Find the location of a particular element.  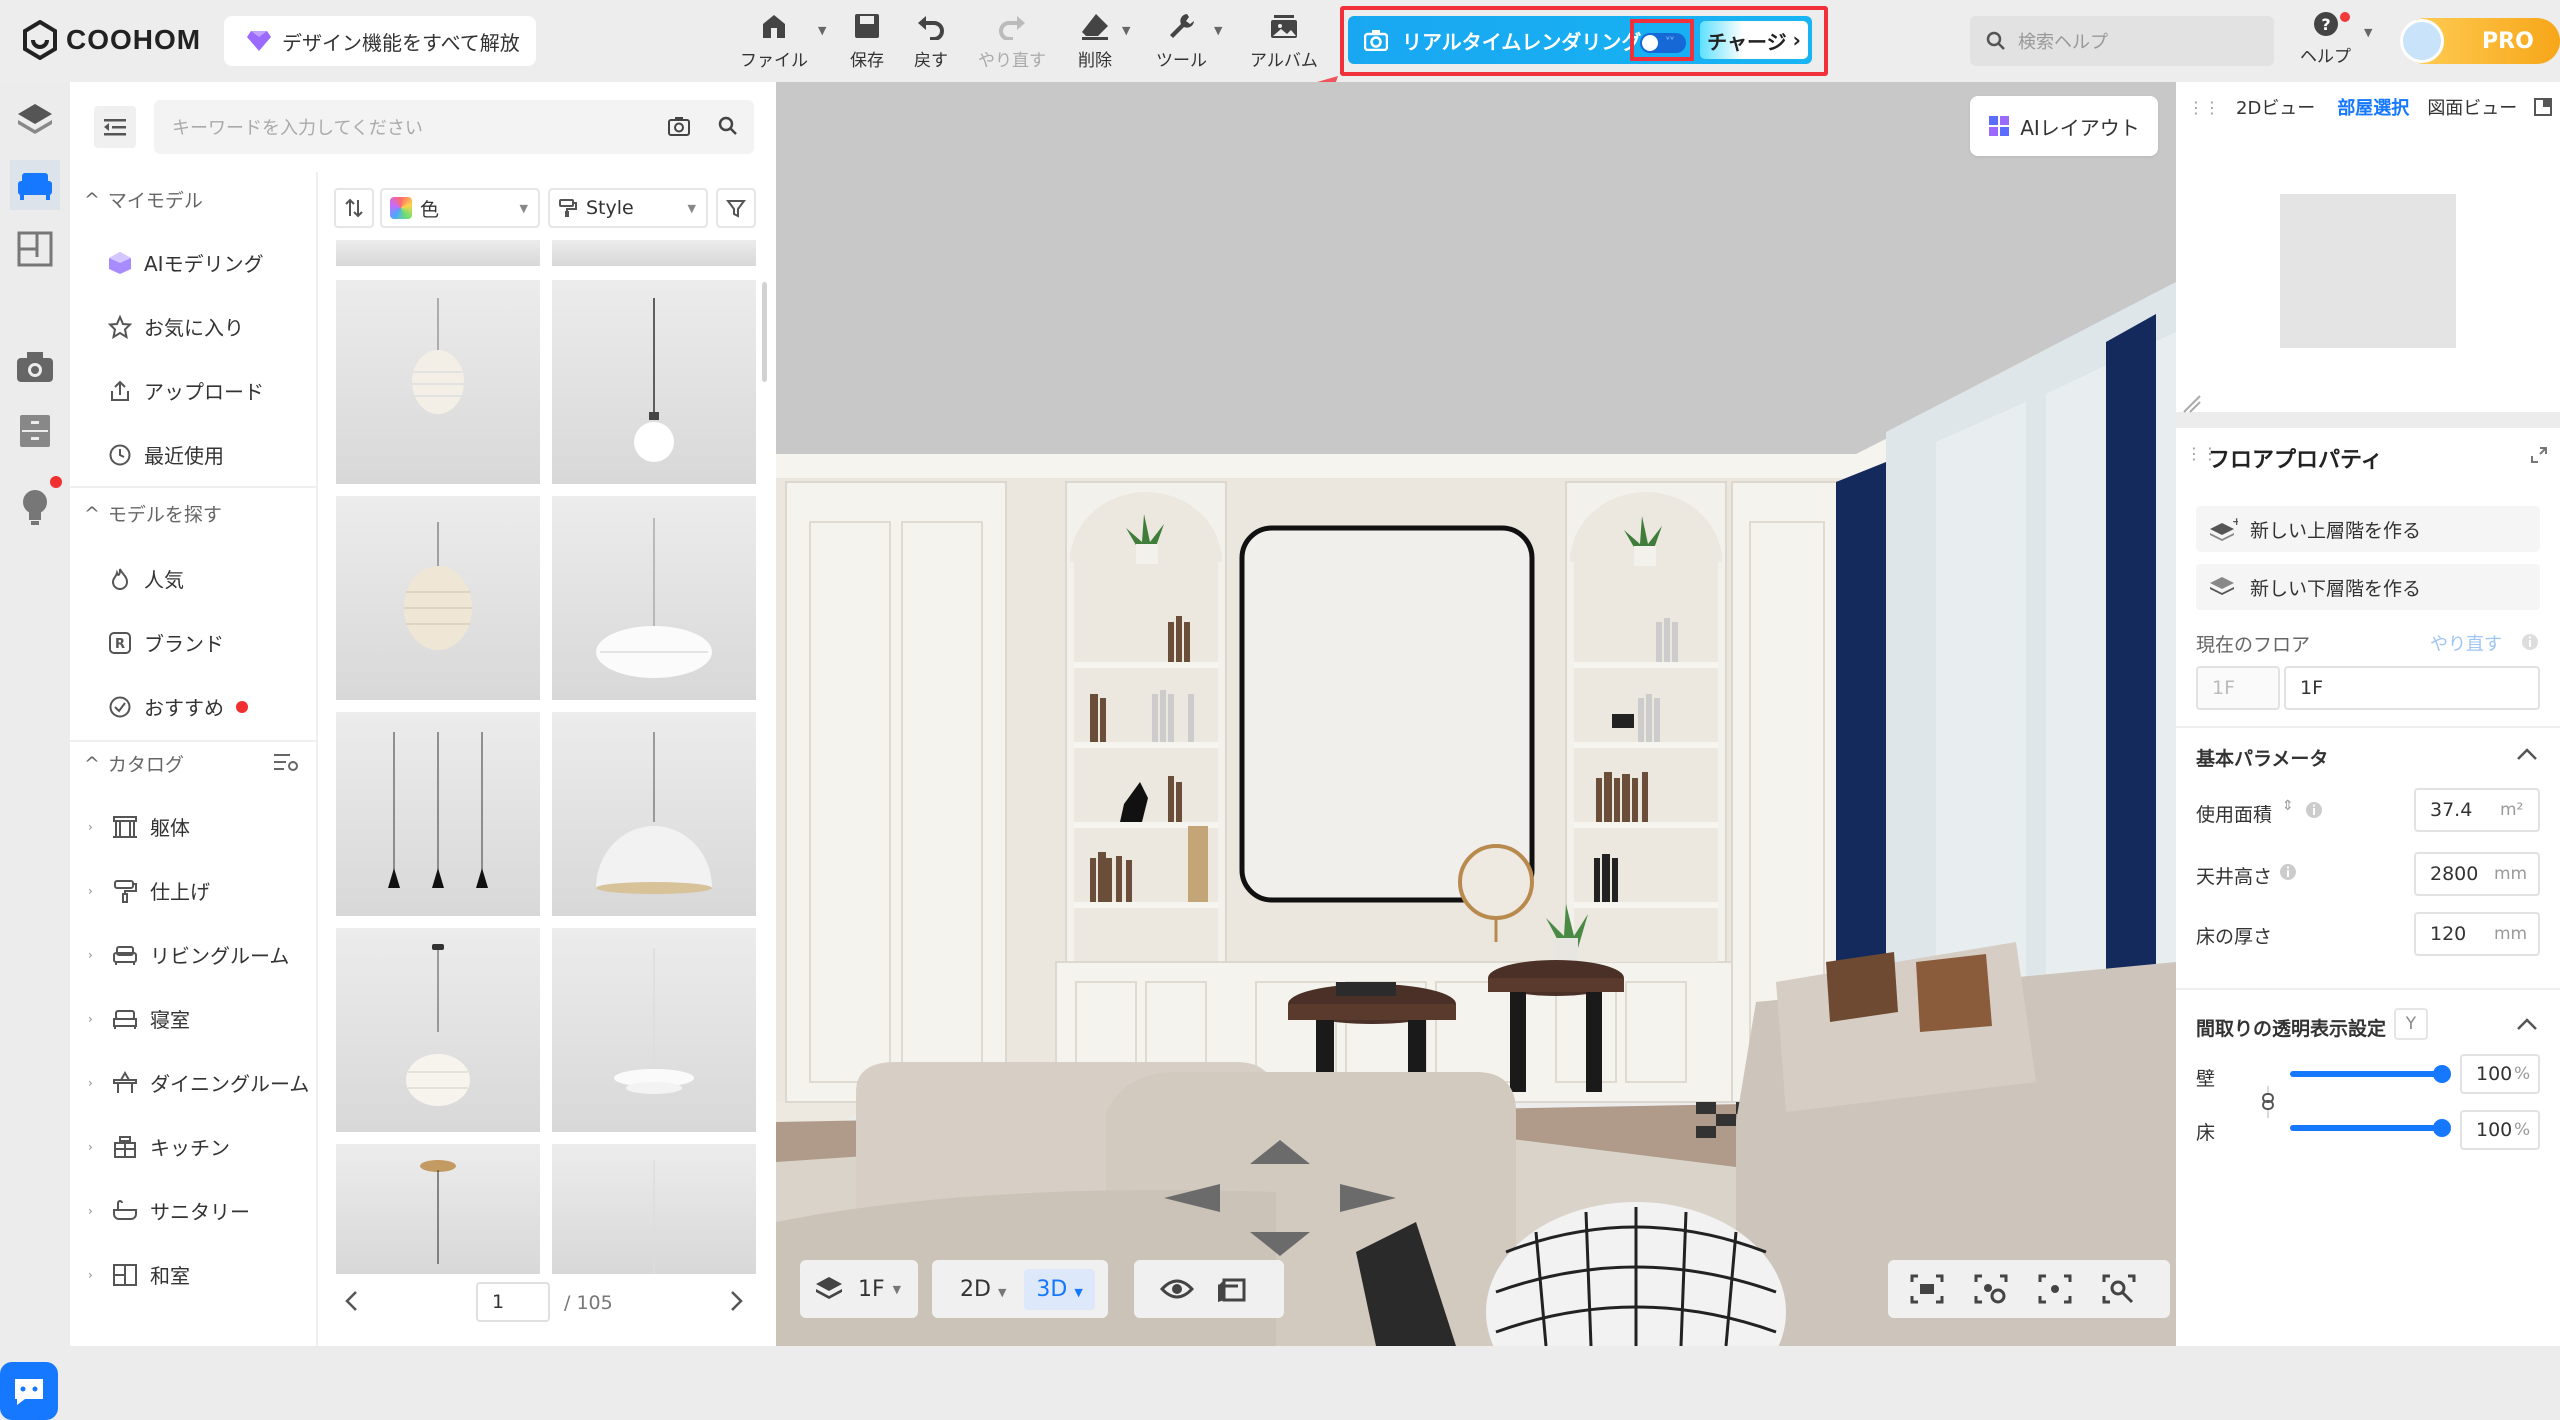

ai-layout-button: AIレイアウト is located at coordinates (2064, 126).